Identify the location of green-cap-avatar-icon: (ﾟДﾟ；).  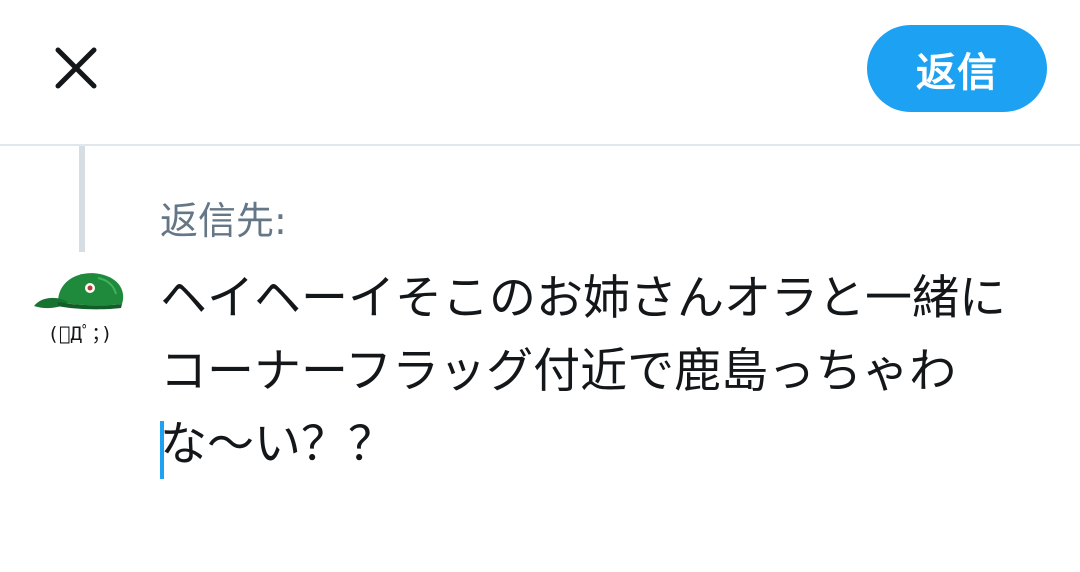
(79, 309).